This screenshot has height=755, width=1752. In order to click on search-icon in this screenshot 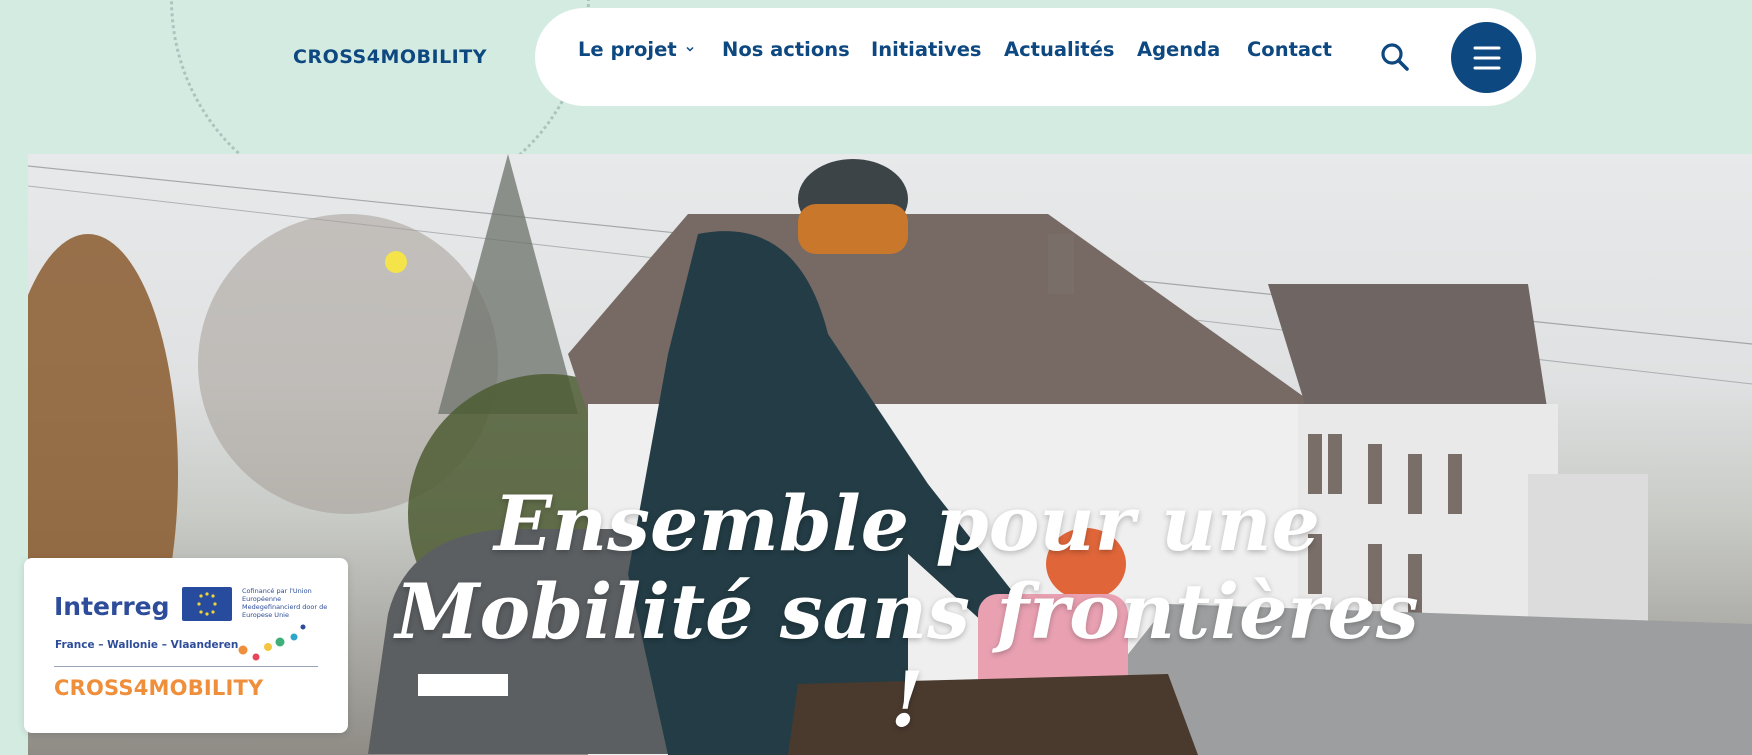, I will do `click(1395, 57)`.